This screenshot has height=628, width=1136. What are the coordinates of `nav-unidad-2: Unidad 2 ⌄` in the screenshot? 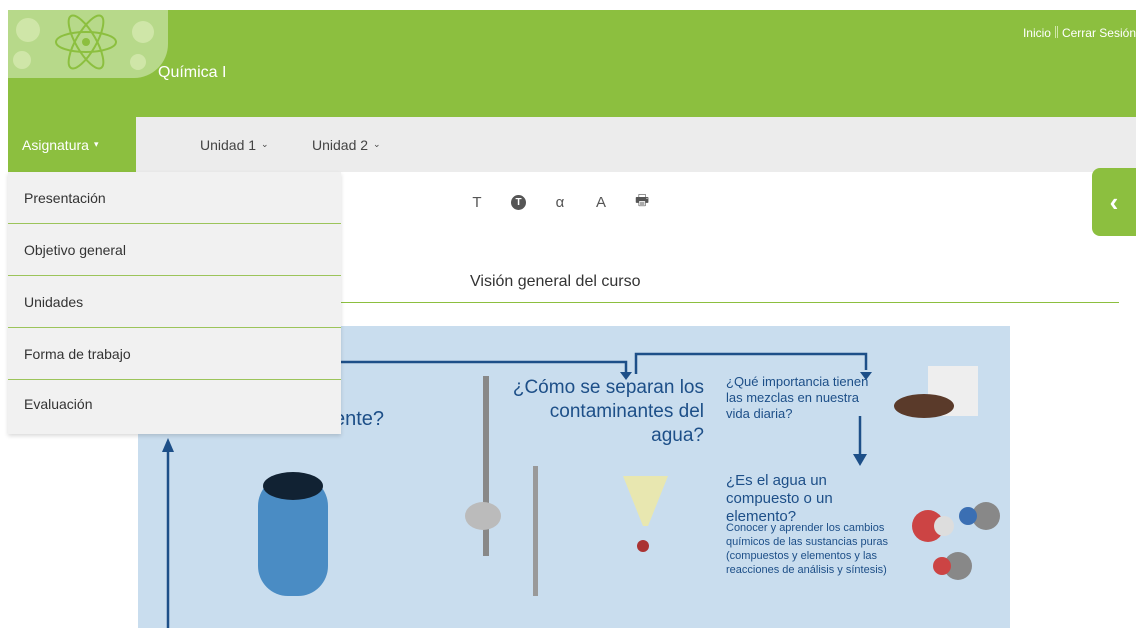 It's located at (346, 144).